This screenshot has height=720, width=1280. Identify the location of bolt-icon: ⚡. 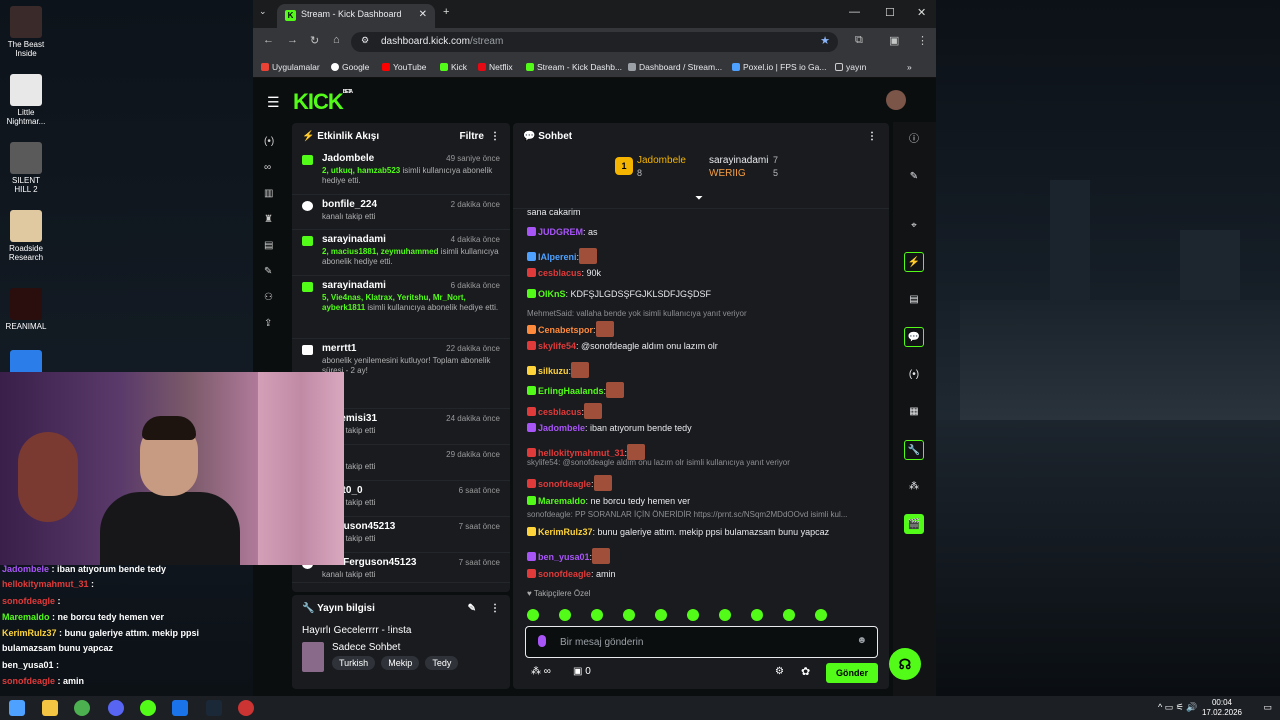
(914, 262).